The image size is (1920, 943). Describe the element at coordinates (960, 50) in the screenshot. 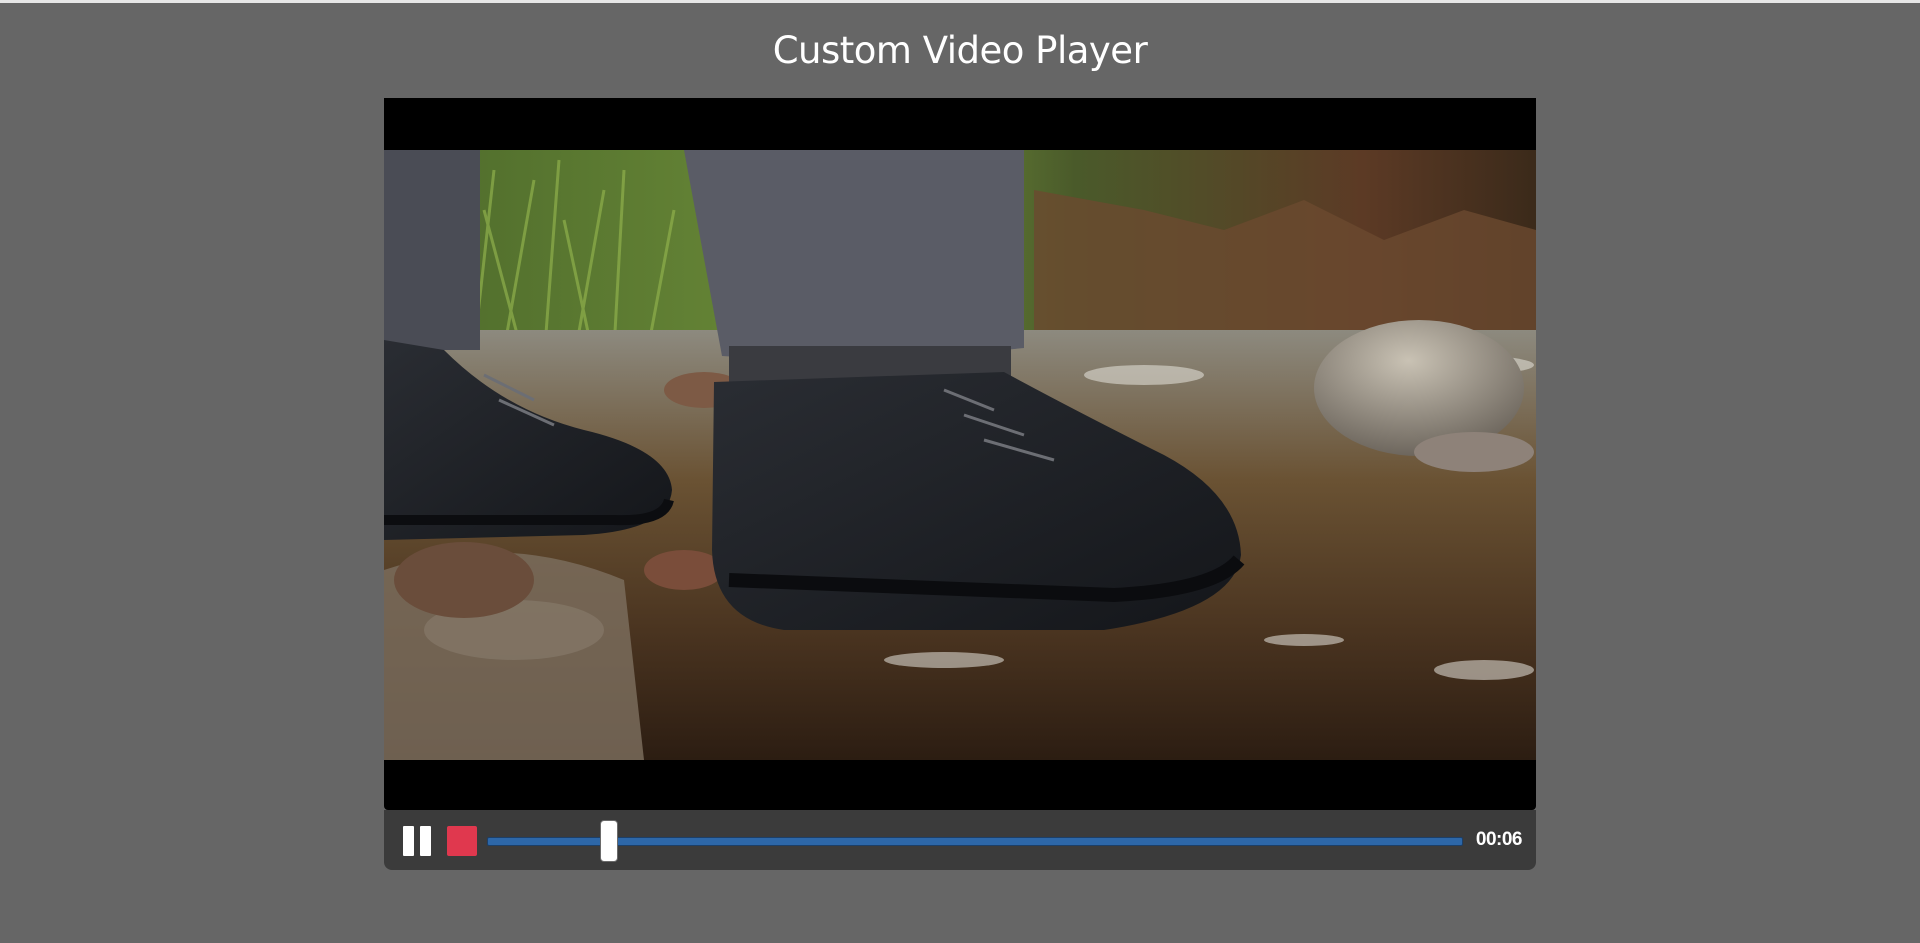

I see `page-title: Custom Video Player` at that location.